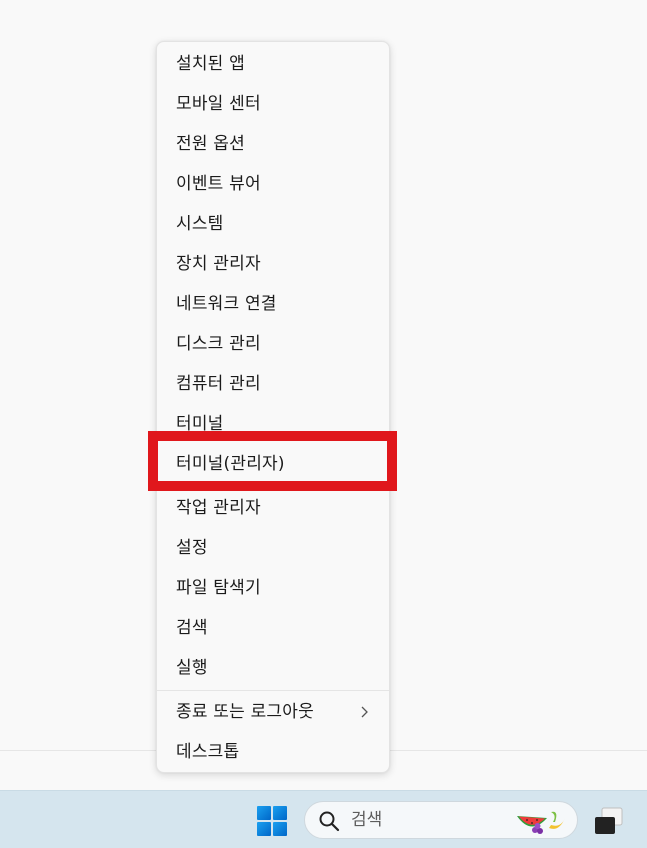 This screenshot has width=647, height=848. Describe the element at coordinates (273, 588) in the screenshot. I see `menu-item-file-explorer: 파일 탐색기` at that location.